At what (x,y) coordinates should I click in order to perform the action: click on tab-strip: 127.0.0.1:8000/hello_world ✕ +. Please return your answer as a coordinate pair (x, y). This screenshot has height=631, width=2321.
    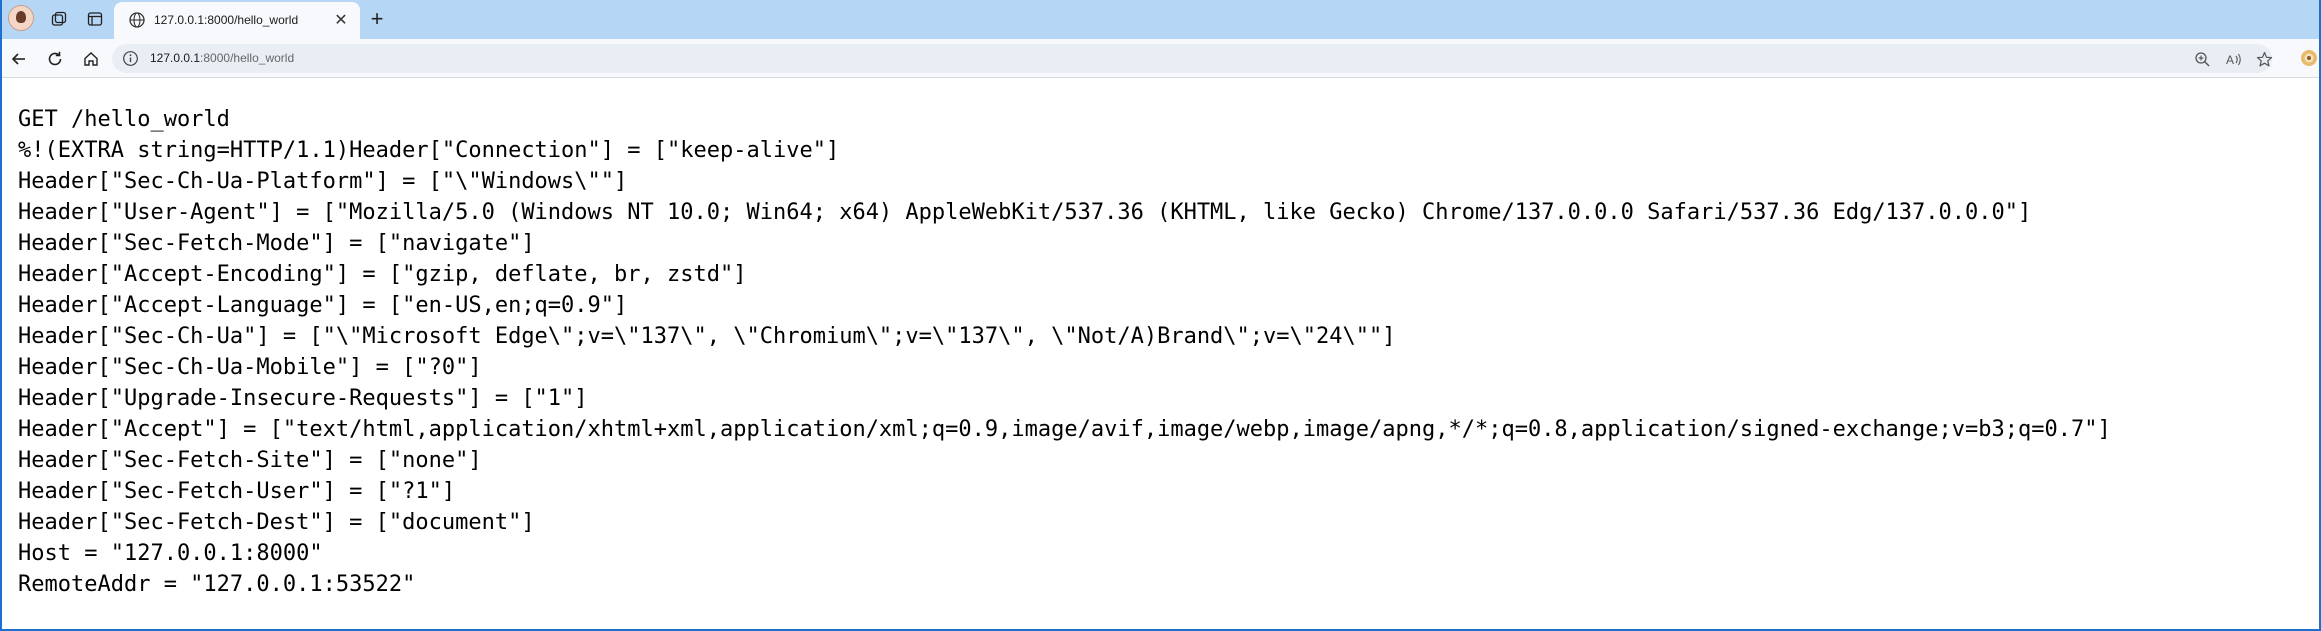
    Looking at the image, I should click on (1160, 19).